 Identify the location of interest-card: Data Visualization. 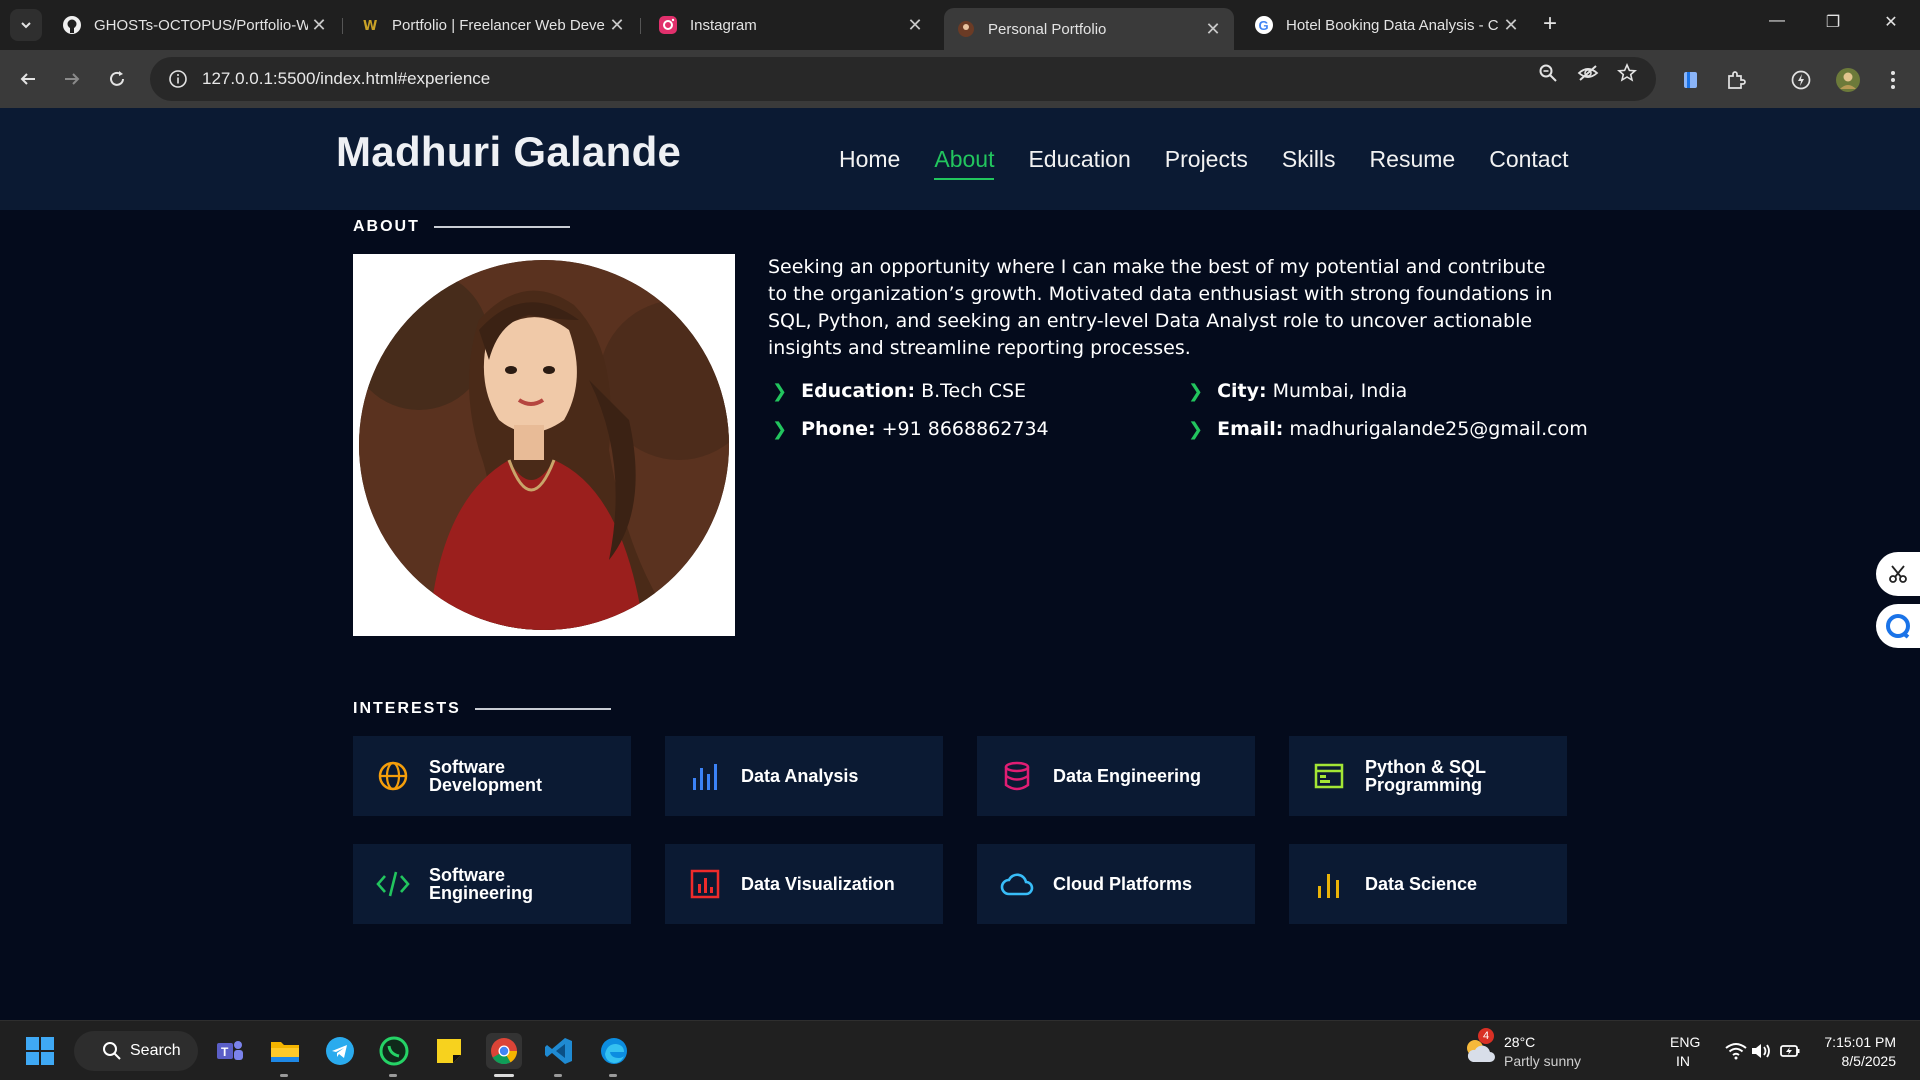
(804, 884).